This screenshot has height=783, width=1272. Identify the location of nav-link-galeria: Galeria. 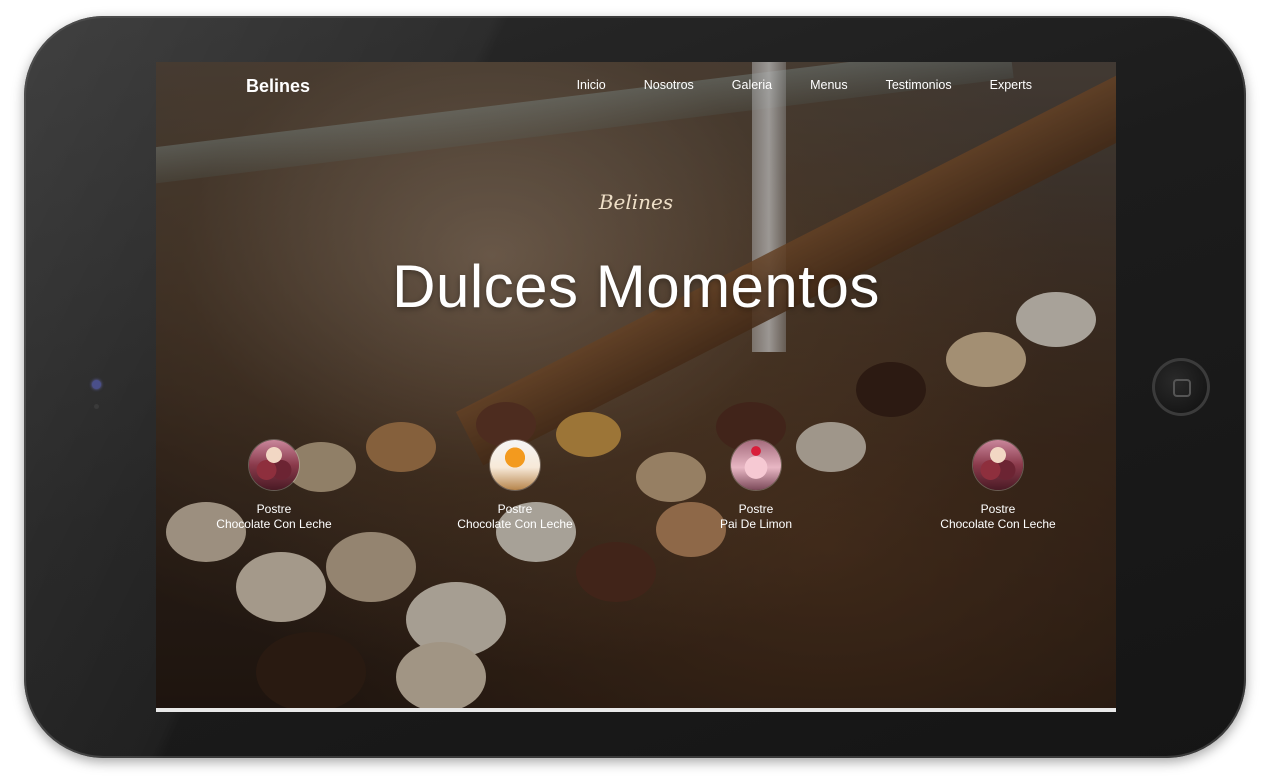
(752, 85).